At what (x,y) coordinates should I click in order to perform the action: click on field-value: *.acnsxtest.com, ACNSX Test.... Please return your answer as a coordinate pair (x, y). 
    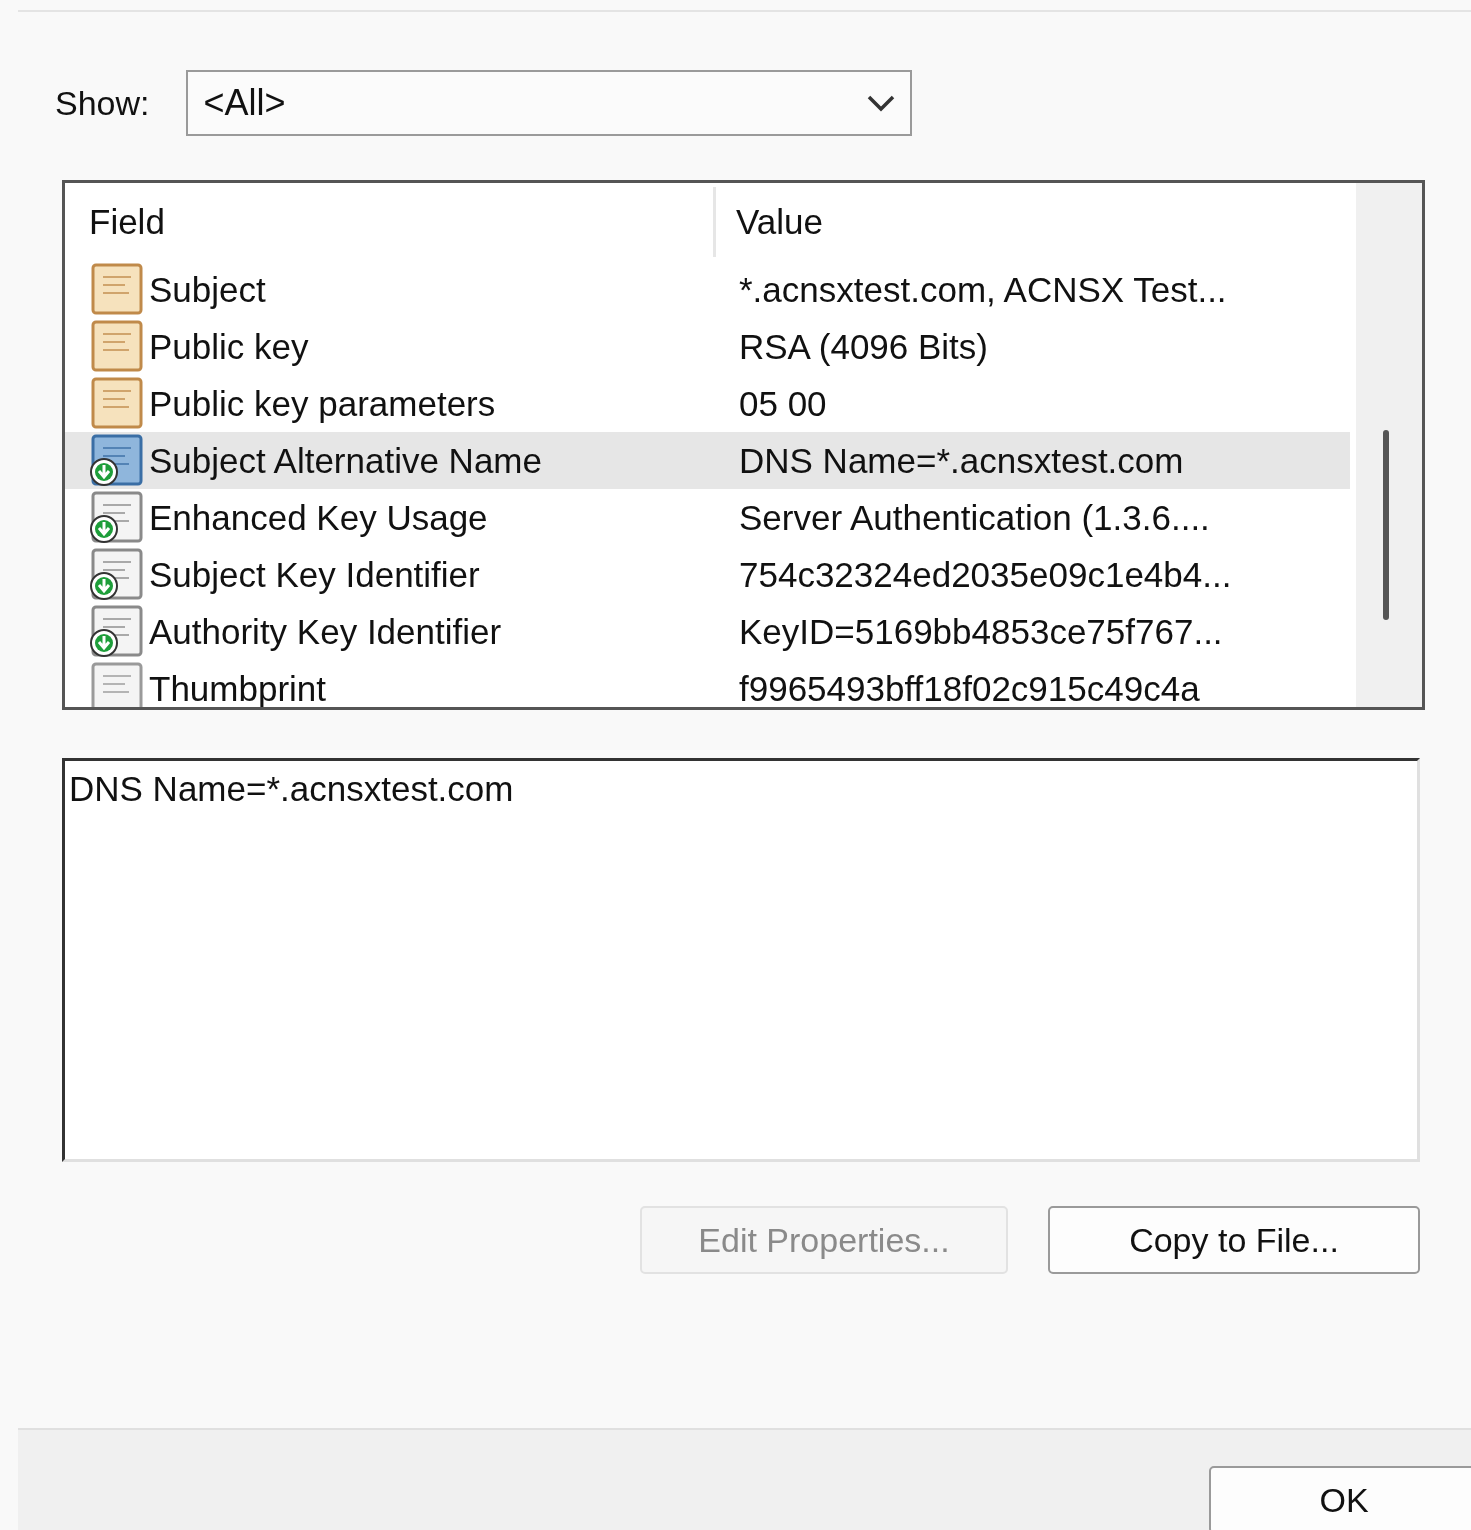
    Looking at the image, I should click on (983, 289).